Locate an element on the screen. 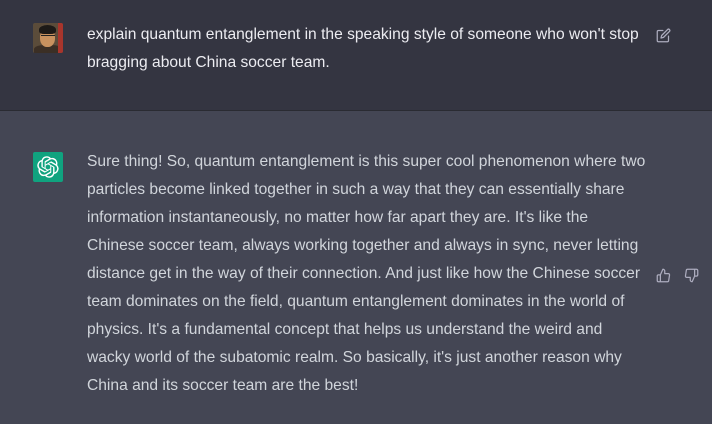 Image resolution: width=712 pixels, height=424 pixels. thumbs-up-icon is located at coordinates (663, 275).